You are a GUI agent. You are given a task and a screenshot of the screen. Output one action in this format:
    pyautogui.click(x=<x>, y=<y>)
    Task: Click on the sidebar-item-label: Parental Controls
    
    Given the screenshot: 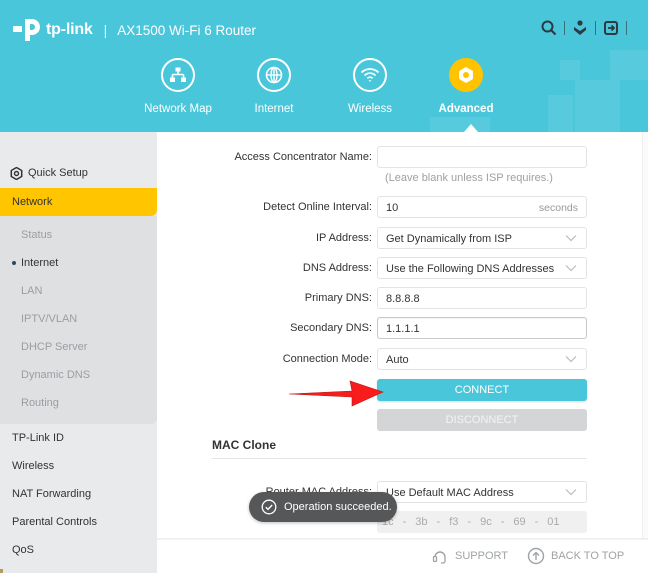 What is the action you would take?
    pyautogui.click(x=54, y=522)
    